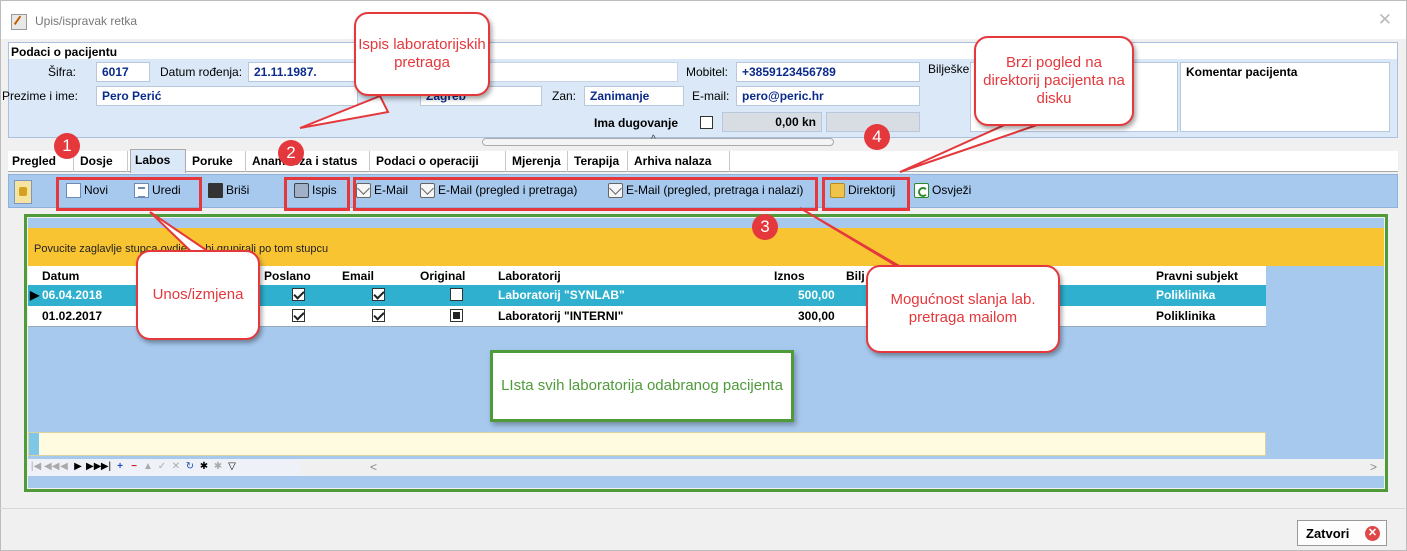  Describe the element at coordinates (921, 190) in the screenshot. I see `refresh-icon` at that location.